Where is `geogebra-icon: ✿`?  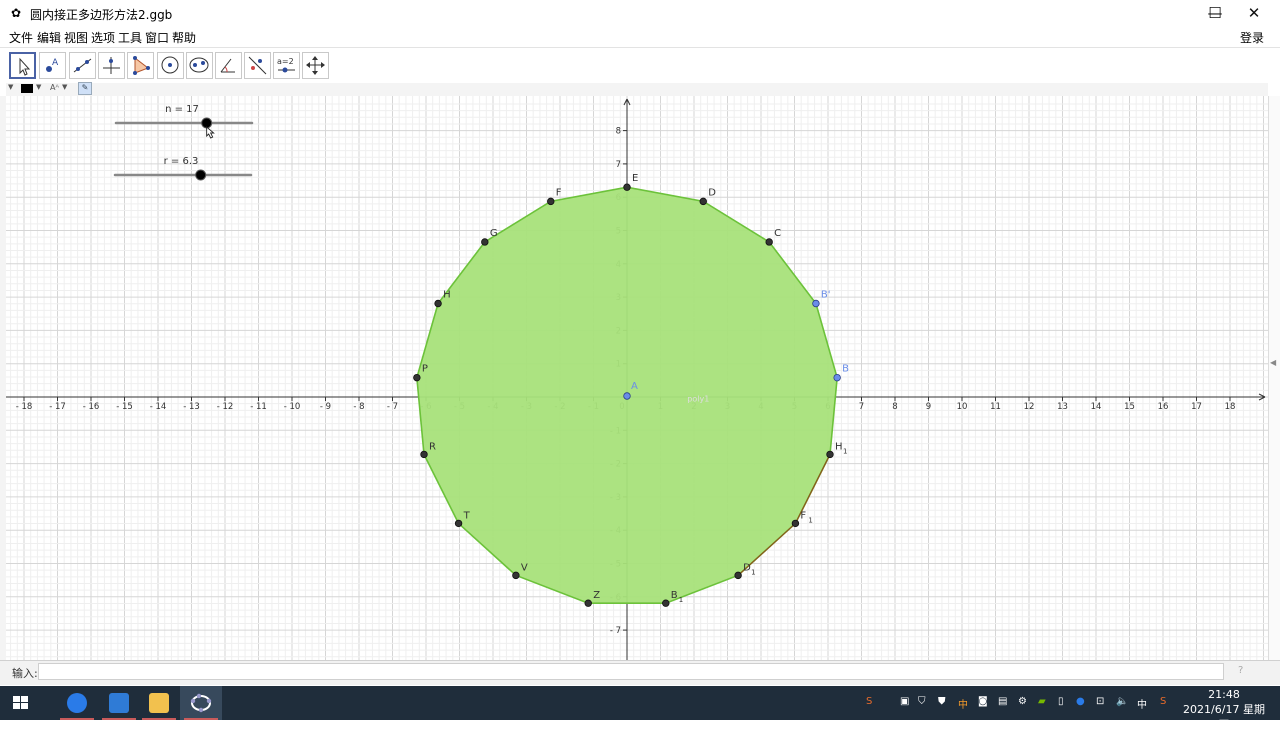 geogebra-icon: ✿ is located at coordinates (16, 13).